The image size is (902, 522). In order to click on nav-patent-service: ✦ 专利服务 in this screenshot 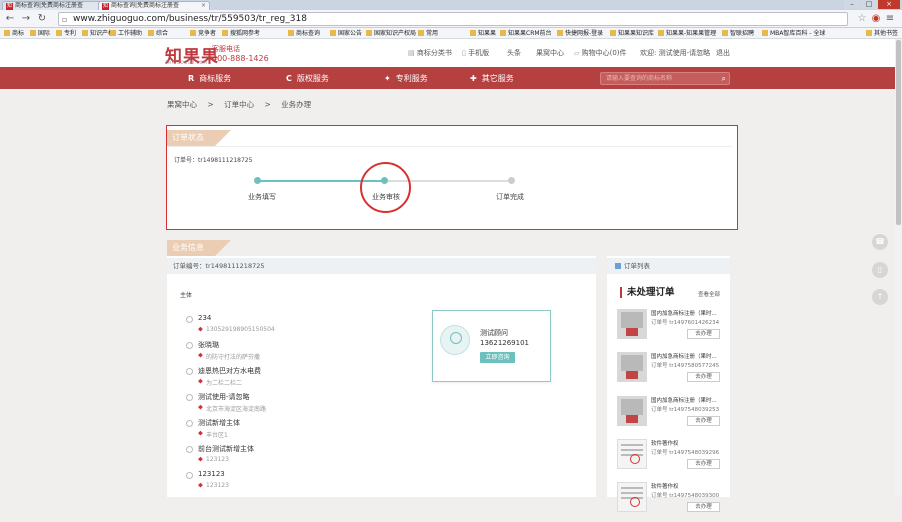, I will do `click(406, 78)`.